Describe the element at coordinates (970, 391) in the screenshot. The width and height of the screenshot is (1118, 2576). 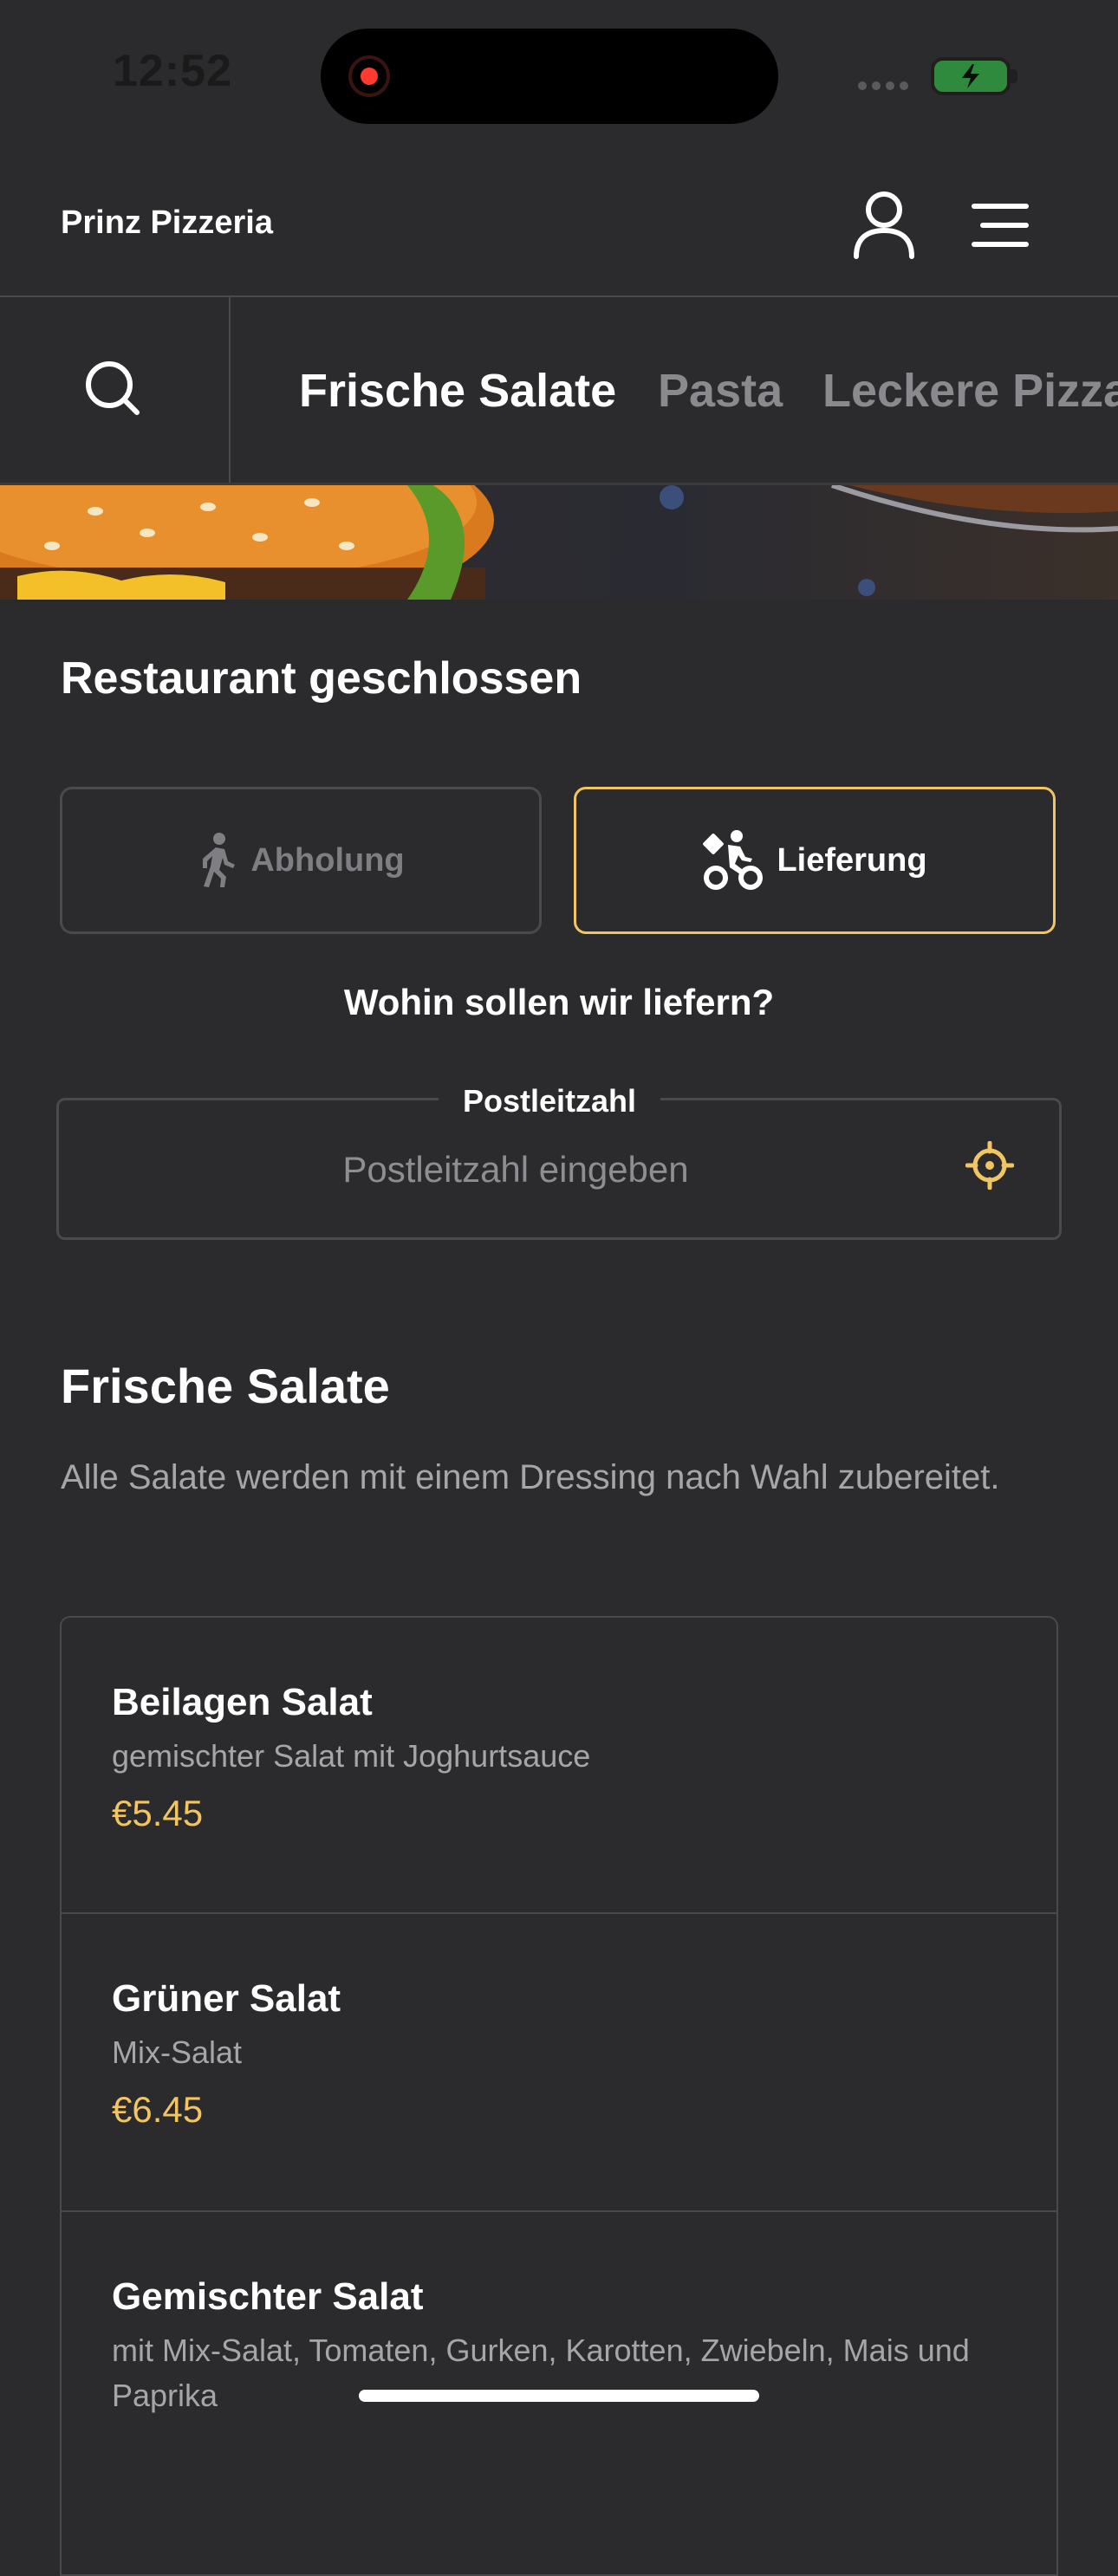
I see `tab-leckere-pizza: Leckere Pizza` at that location.